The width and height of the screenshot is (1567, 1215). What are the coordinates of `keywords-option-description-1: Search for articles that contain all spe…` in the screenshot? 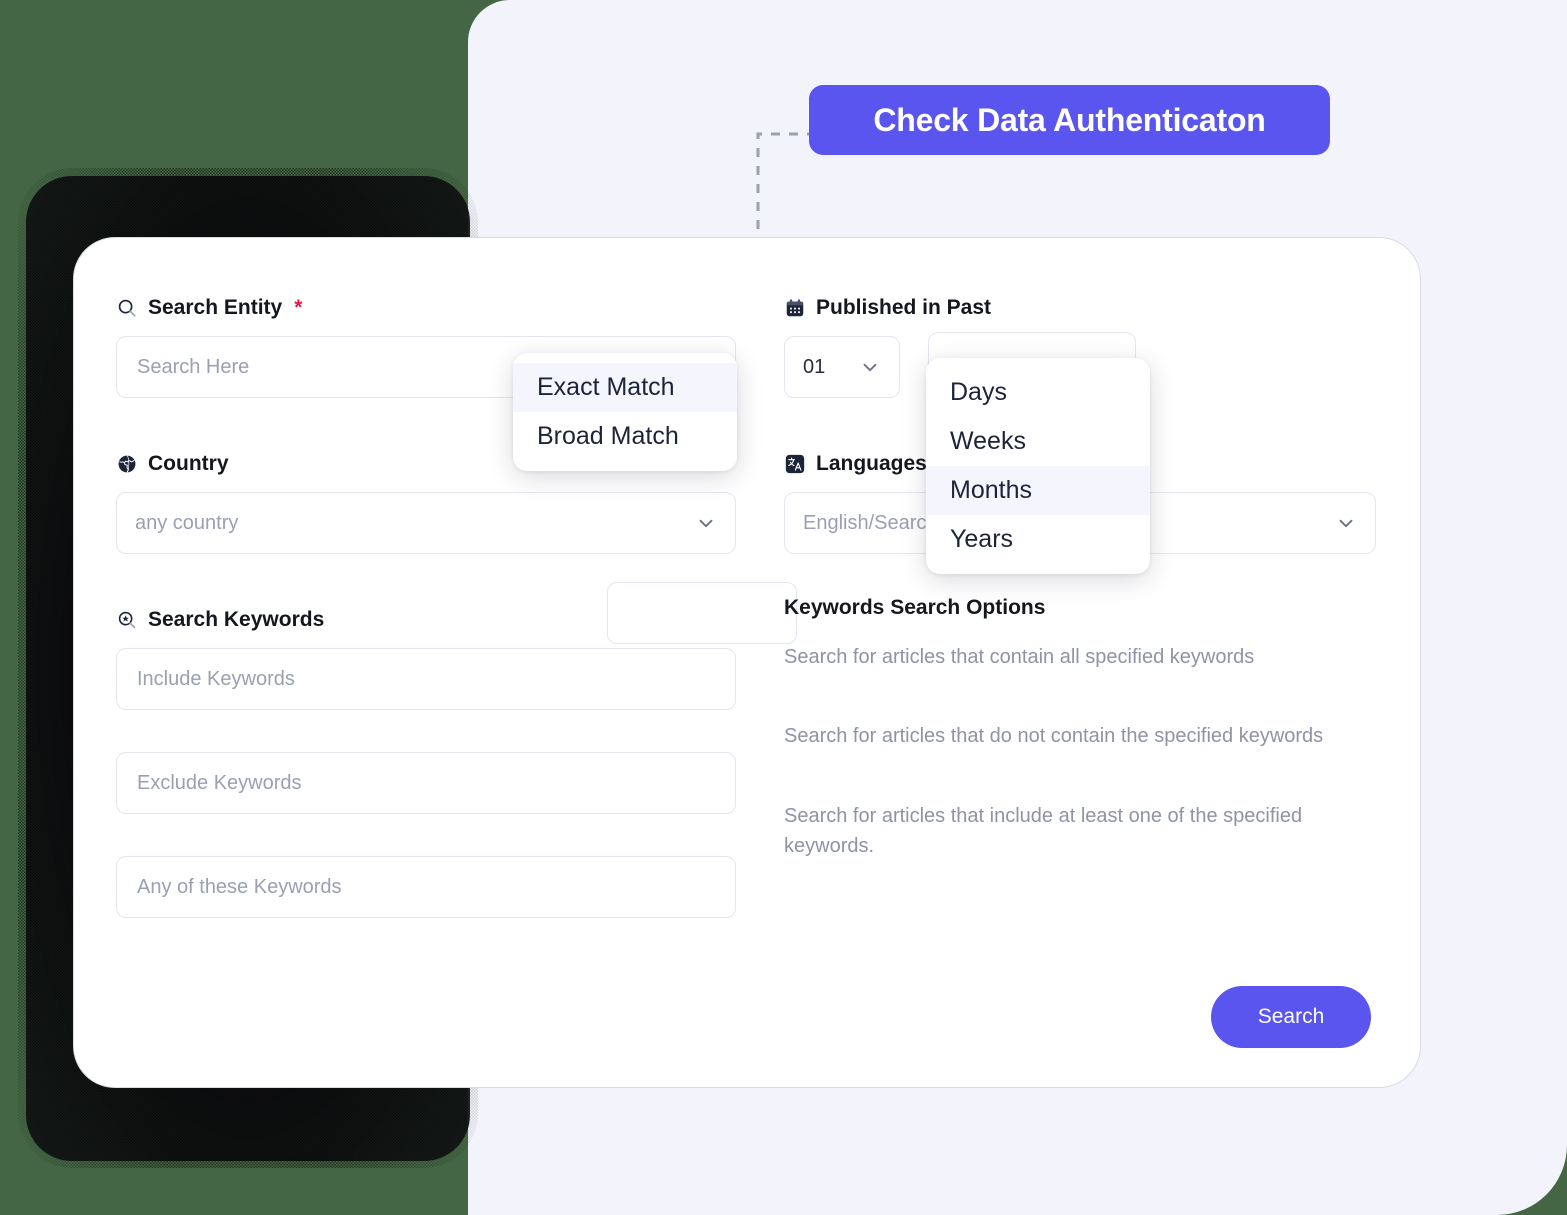 It's located at (1019, 657).